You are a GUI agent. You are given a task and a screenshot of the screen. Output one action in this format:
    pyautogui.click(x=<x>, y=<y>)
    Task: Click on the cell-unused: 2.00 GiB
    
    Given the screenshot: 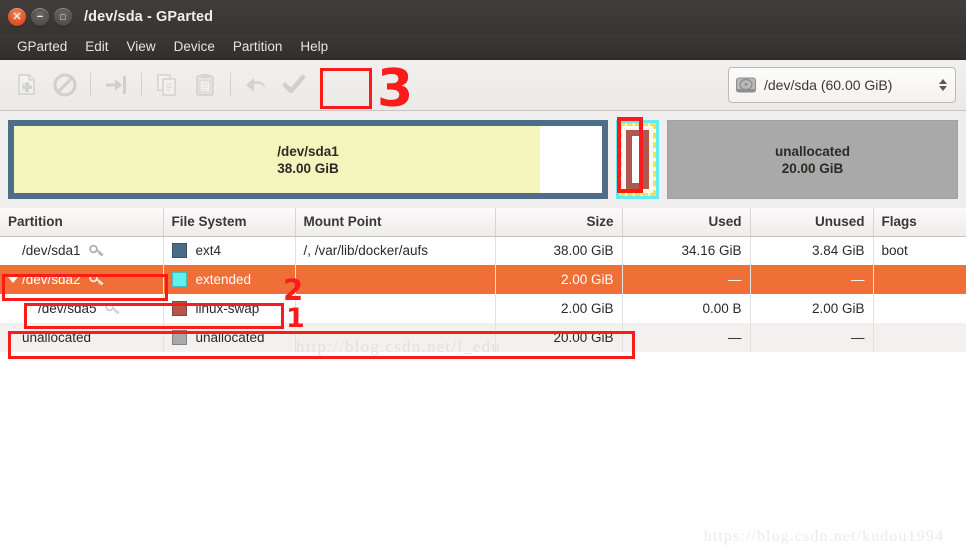 What is the action you would take?
    pyautogui.click(x=812, y=308)
    